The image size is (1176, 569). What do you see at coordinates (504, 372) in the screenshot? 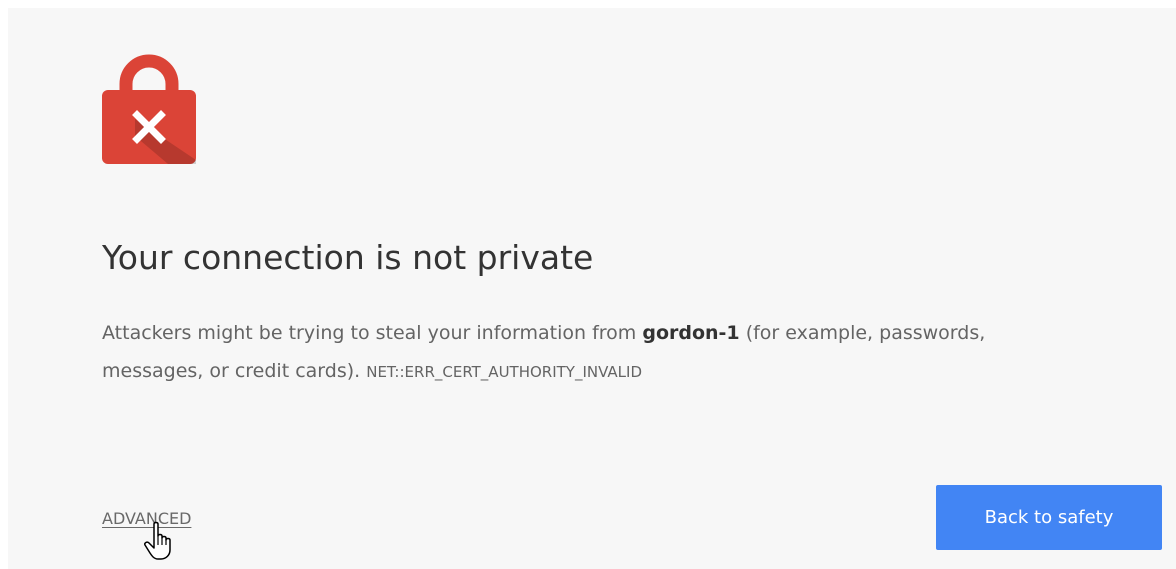
I see `error-code: NET::ERR_CERT_AUTHORITY_INVALID` at bounding box center [504, 372].